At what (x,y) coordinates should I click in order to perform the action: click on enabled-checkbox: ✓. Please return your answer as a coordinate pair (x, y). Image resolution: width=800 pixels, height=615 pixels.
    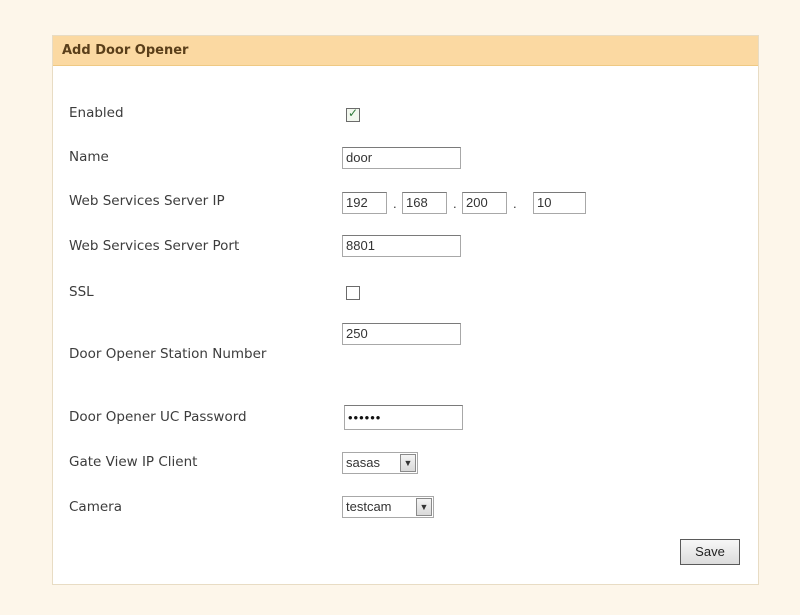
    Looking at the image, I should click on (353, 114).